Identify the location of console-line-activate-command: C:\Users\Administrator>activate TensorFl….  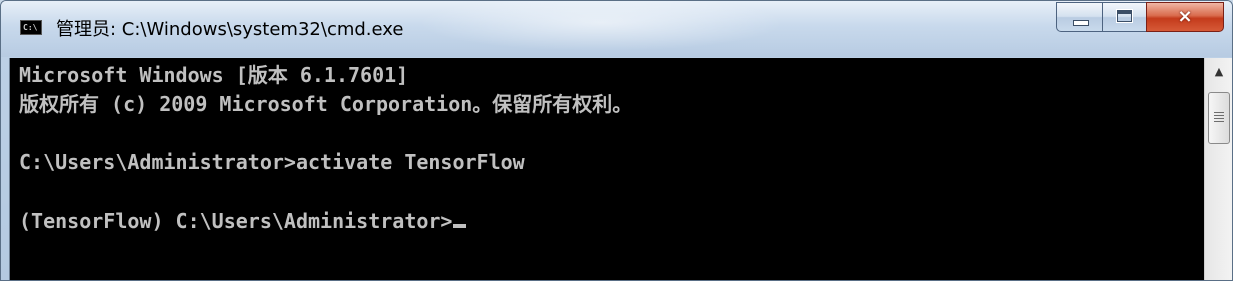
(272, 162).